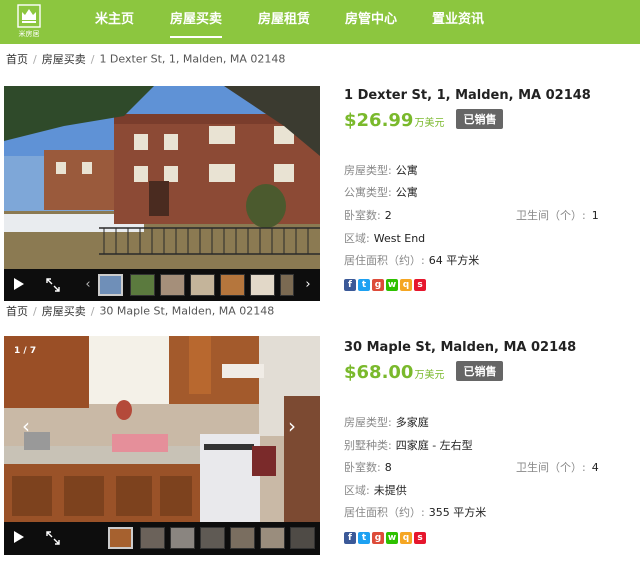 The height and width of the screenshot is (561, 640). What do you see at coordinates (388, 467) in the screenshot?
I see `attr-value: 8` at bounding box center [388, 467].